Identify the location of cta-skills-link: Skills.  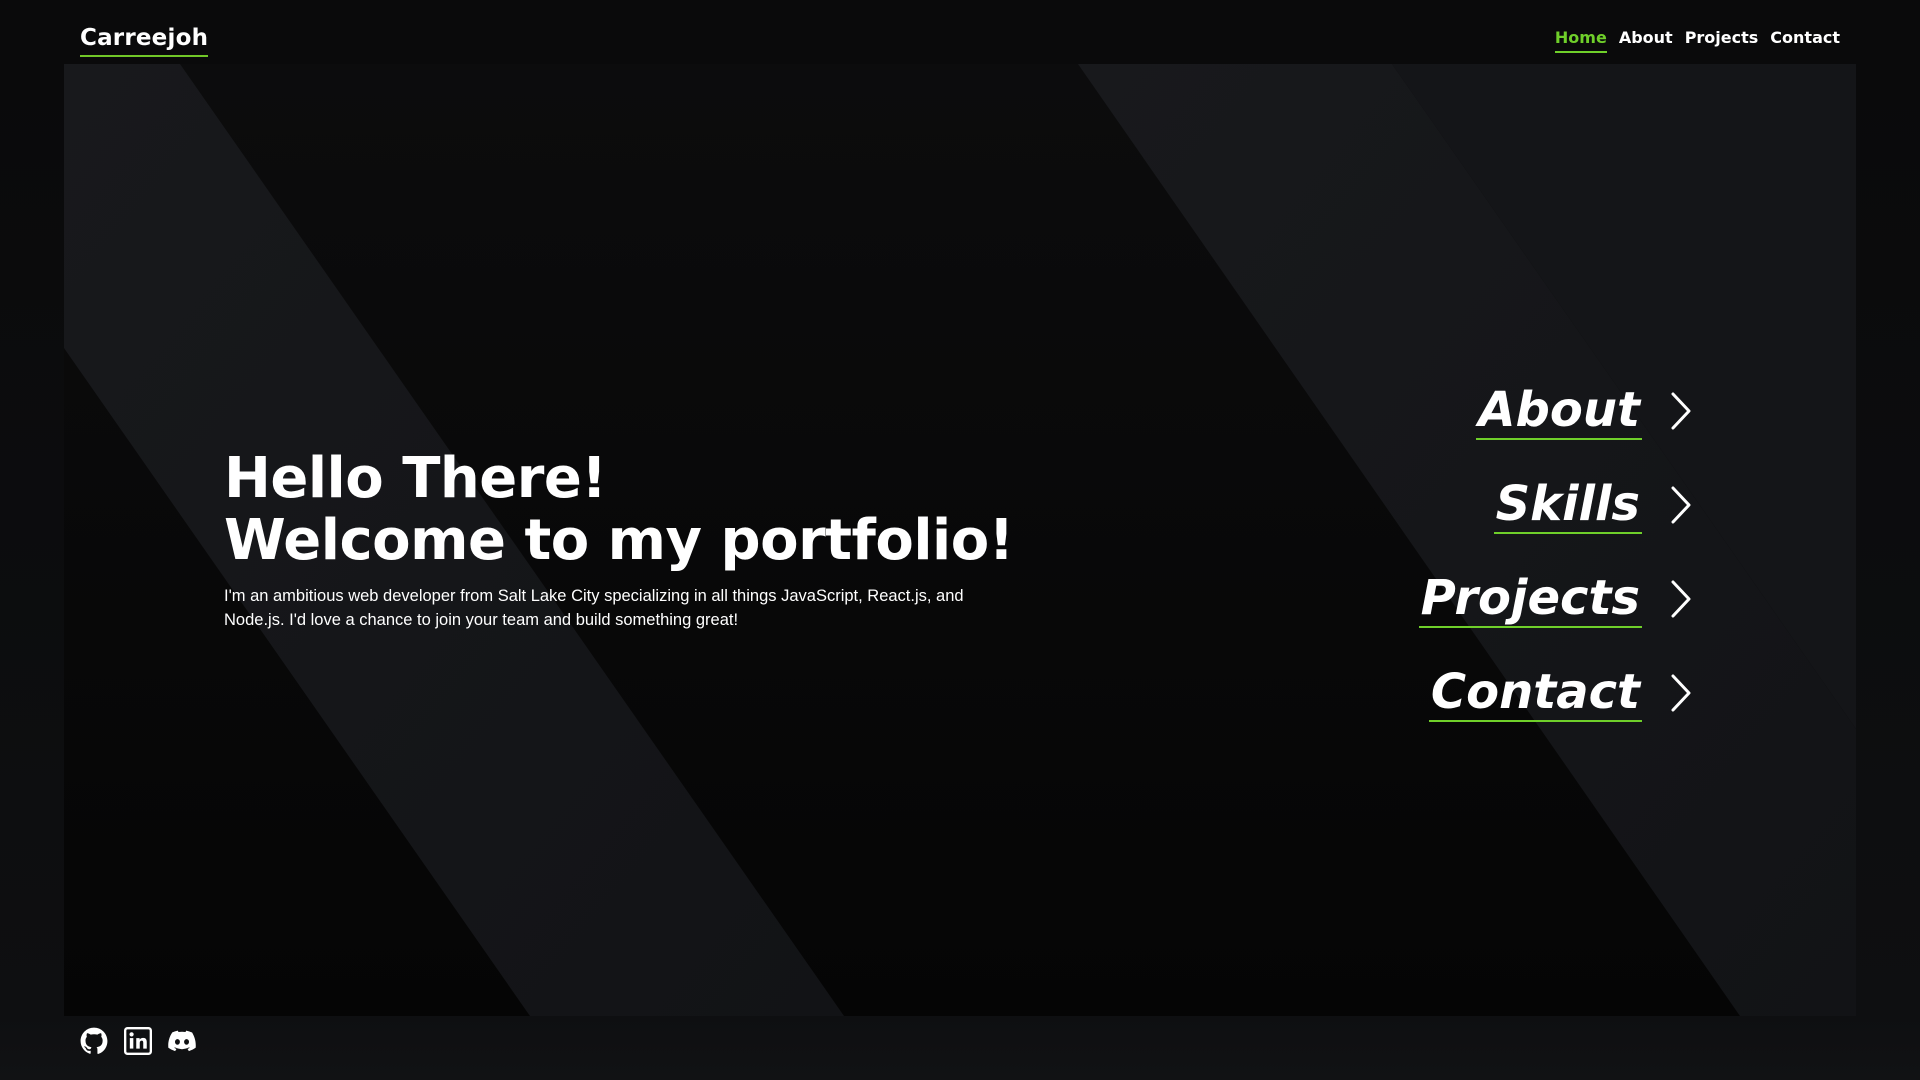
(1432, 505).